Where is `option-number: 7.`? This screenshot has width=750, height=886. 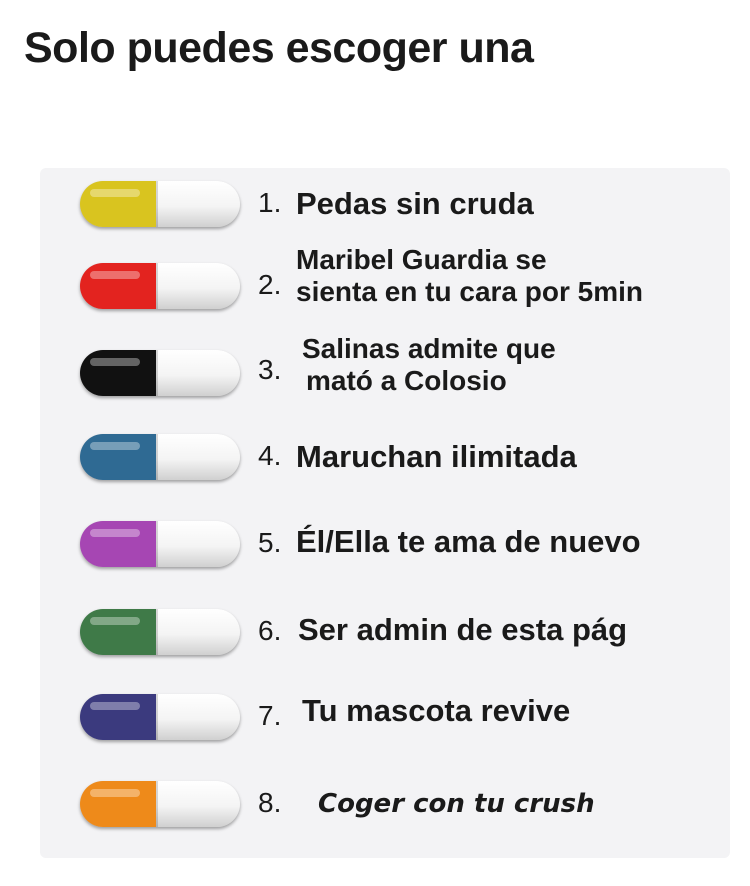
option-number: 7. is located at coordinates (270, 715).